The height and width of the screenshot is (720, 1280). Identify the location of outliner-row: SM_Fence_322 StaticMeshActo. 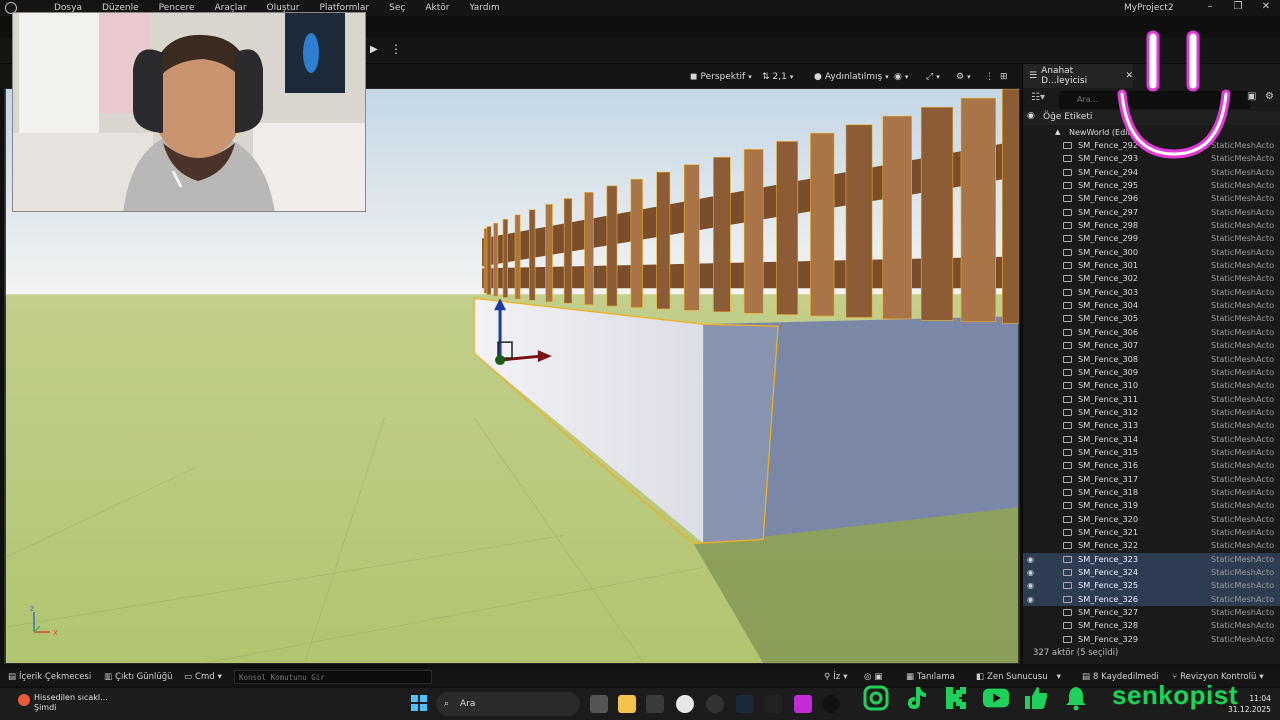
(1151, 545).